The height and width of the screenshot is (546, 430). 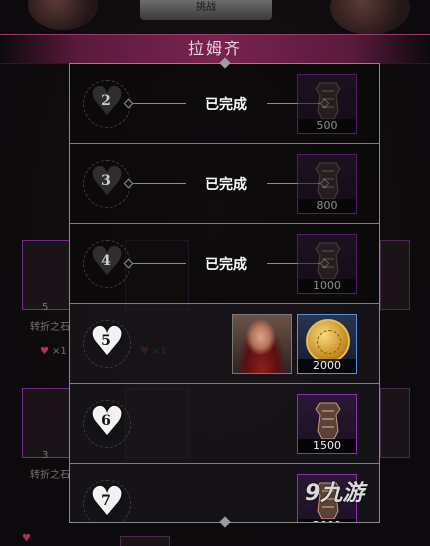 What do you see at coordinates (106, 101) in the screenshot?
I see `heart-level-number: 2` at bounding box center [106, 101].